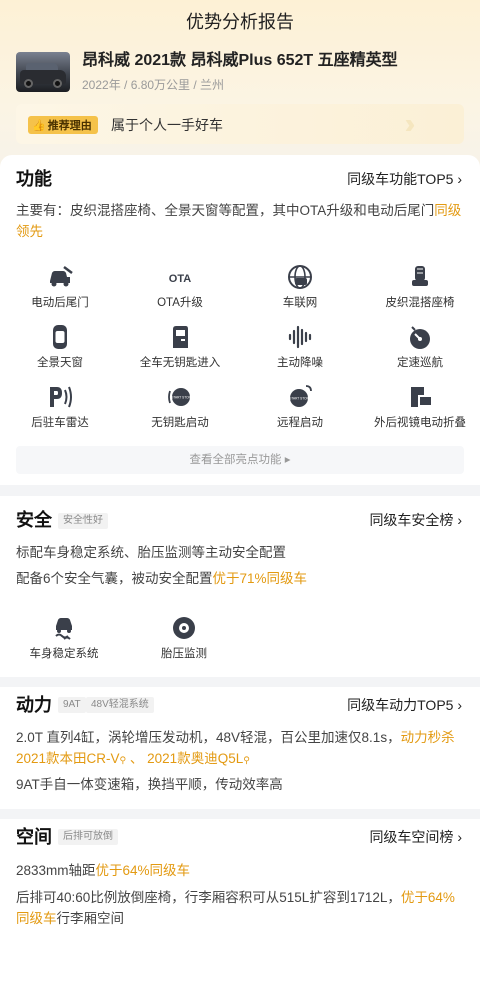 This screenshot has width=480, height=986. I want to click on function-description: 主要有：皮织混搭座椅、全景天窗等配置，其中OTA升级和电动后尾门同级领先, so click(241, 221).